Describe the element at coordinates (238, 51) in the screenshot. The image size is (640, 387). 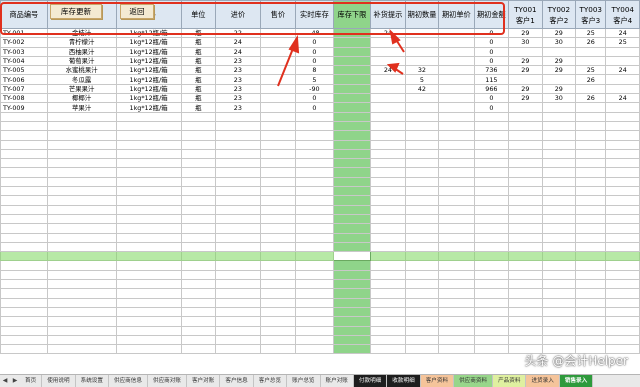
I see `cell-purchase-price: 24` at that location.